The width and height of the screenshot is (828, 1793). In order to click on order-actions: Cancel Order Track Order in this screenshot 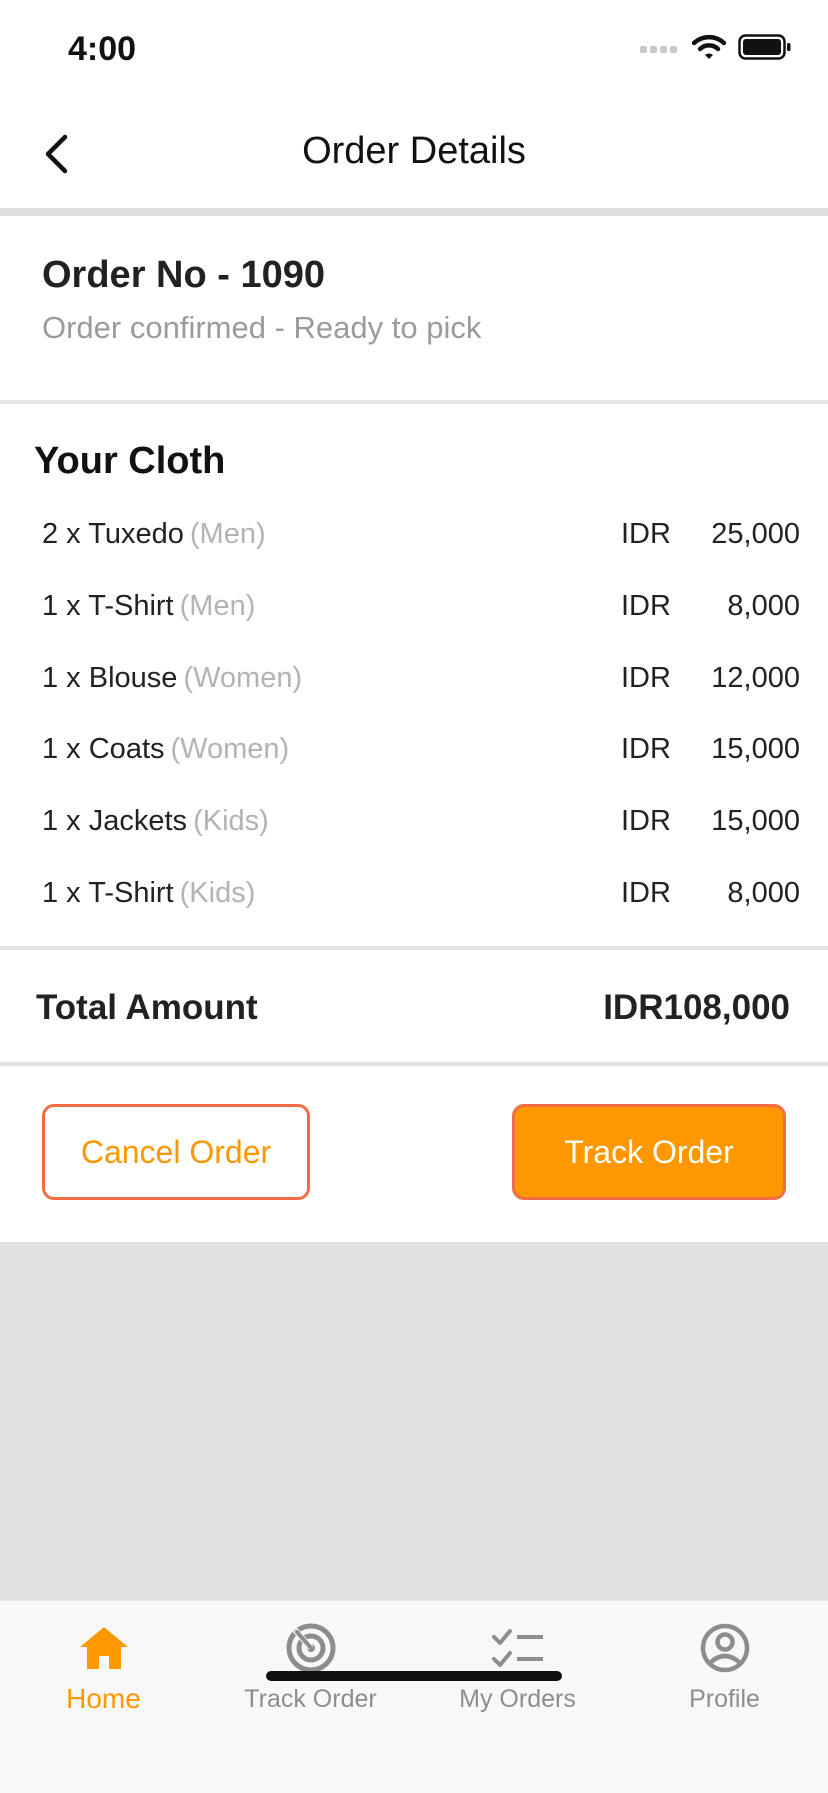, I will do `click(414, 1154)`.